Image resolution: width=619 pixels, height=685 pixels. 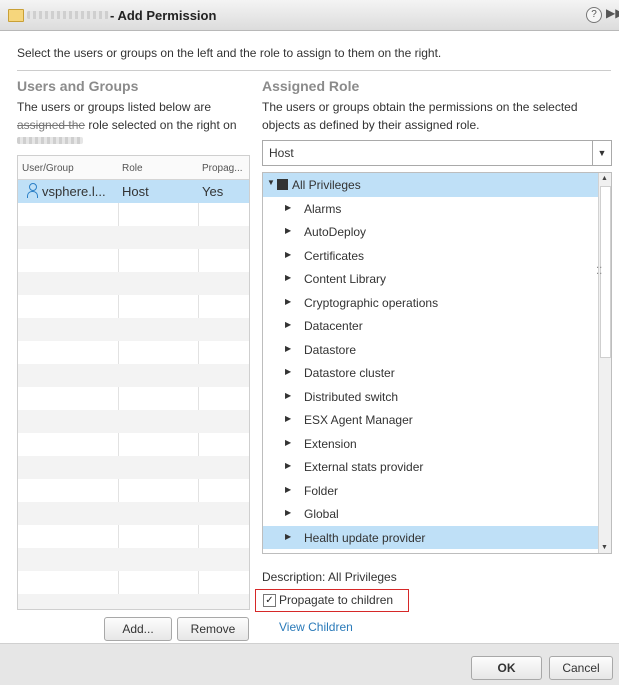 I want to click on table-row: vsphere.l... Host Yes, so click(x=133, y=191).